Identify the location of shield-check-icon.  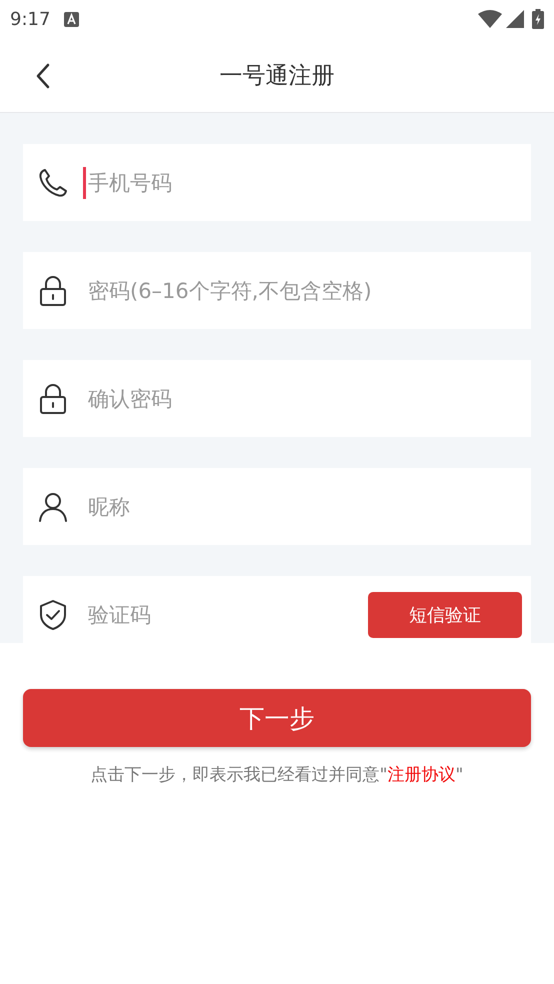
(53, 614).